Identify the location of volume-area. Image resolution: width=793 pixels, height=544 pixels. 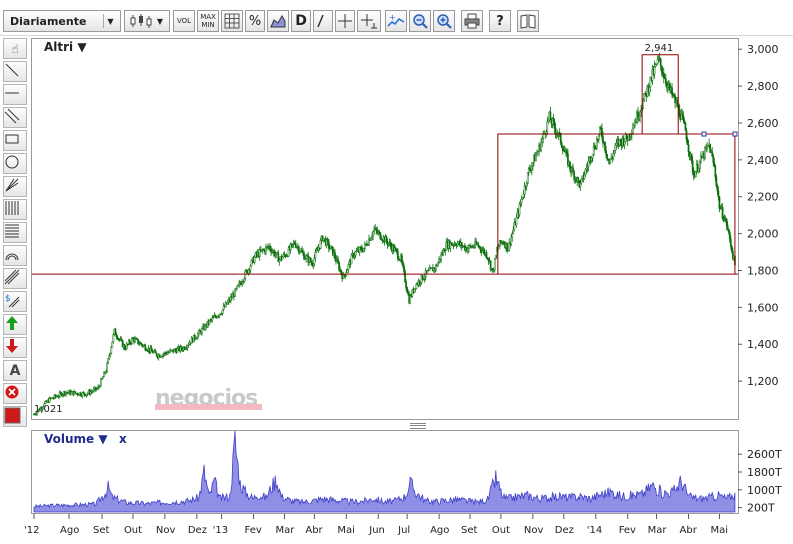
(384, 471).